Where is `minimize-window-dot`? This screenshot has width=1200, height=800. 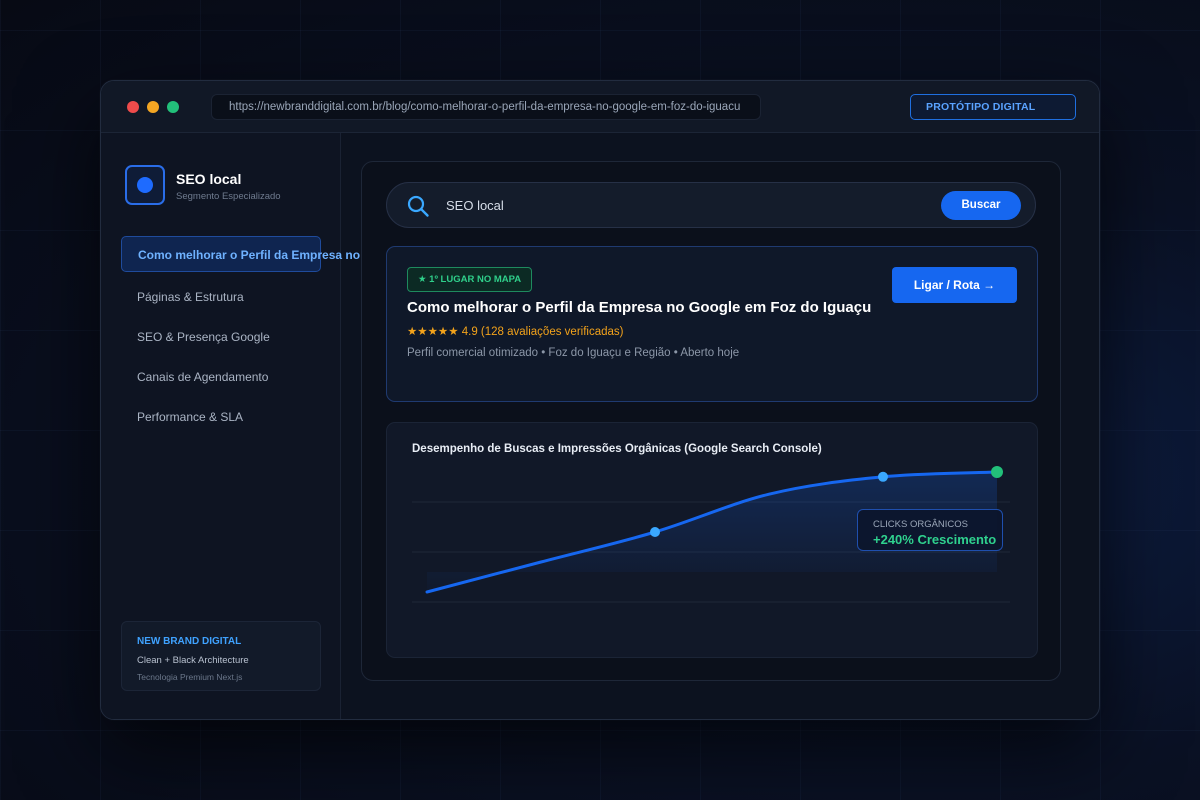 minimize-window-dot is located at coordinates (153, 107).